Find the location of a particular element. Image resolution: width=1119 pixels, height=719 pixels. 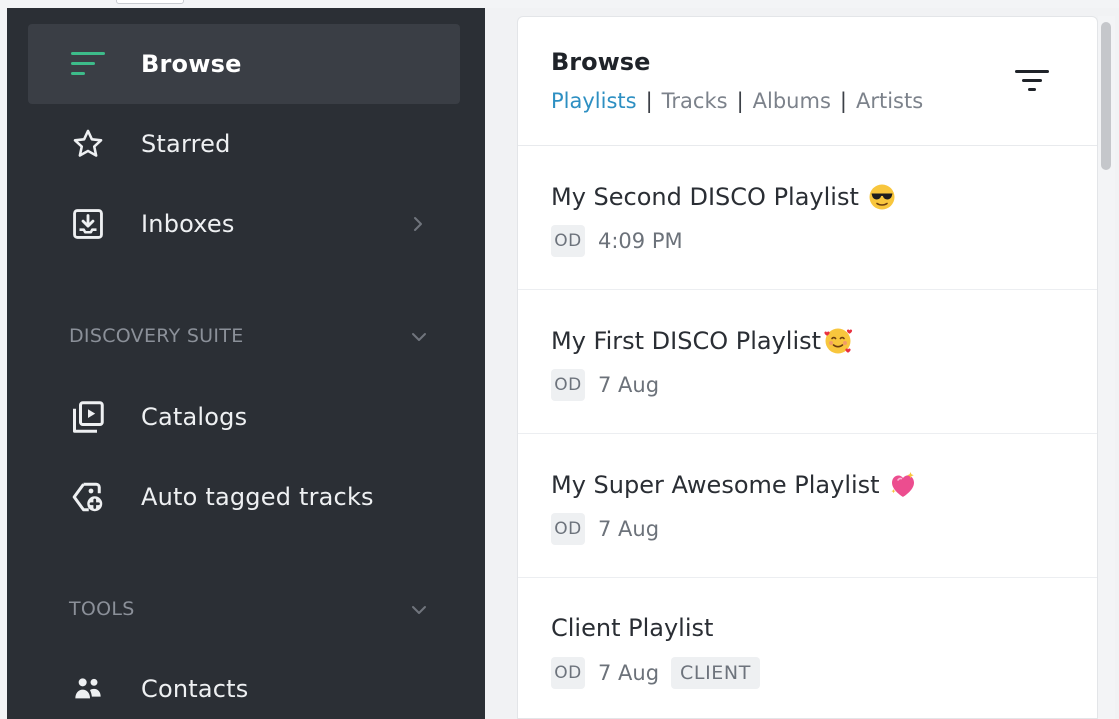

sparkling-heart-emoji-icon is located at coordinates (903, 485).